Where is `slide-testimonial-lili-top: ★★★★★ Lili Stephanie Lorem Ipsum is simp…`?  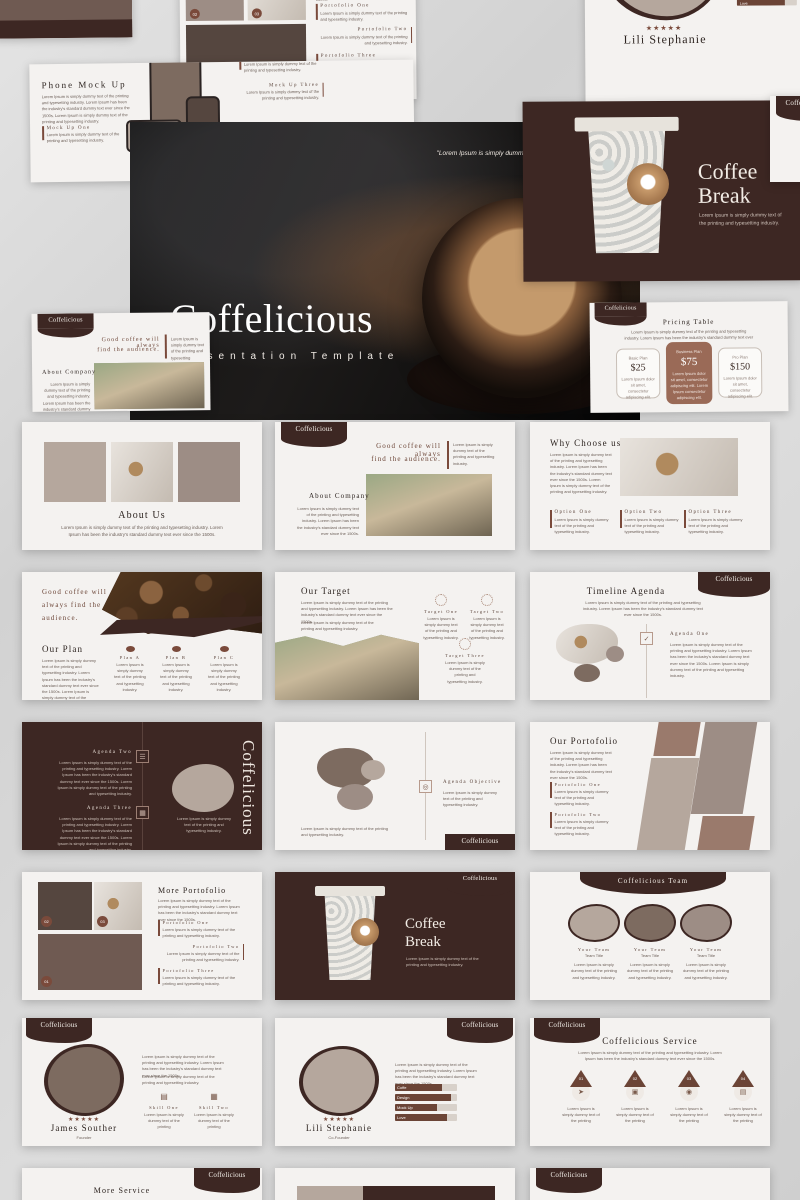 slide-testimonial-lili-top: ★★★★★ Lili Stephanie Lorem Ipsum is simp… is located at coordinates (692, 54).